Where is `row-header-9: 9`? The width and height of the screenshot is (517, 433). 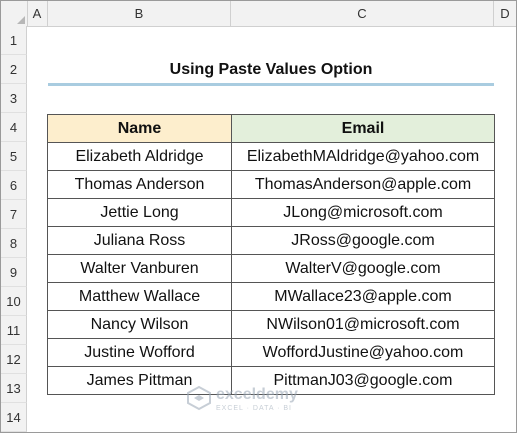 row-header-9: 9 is located at coordinates (14, 272).